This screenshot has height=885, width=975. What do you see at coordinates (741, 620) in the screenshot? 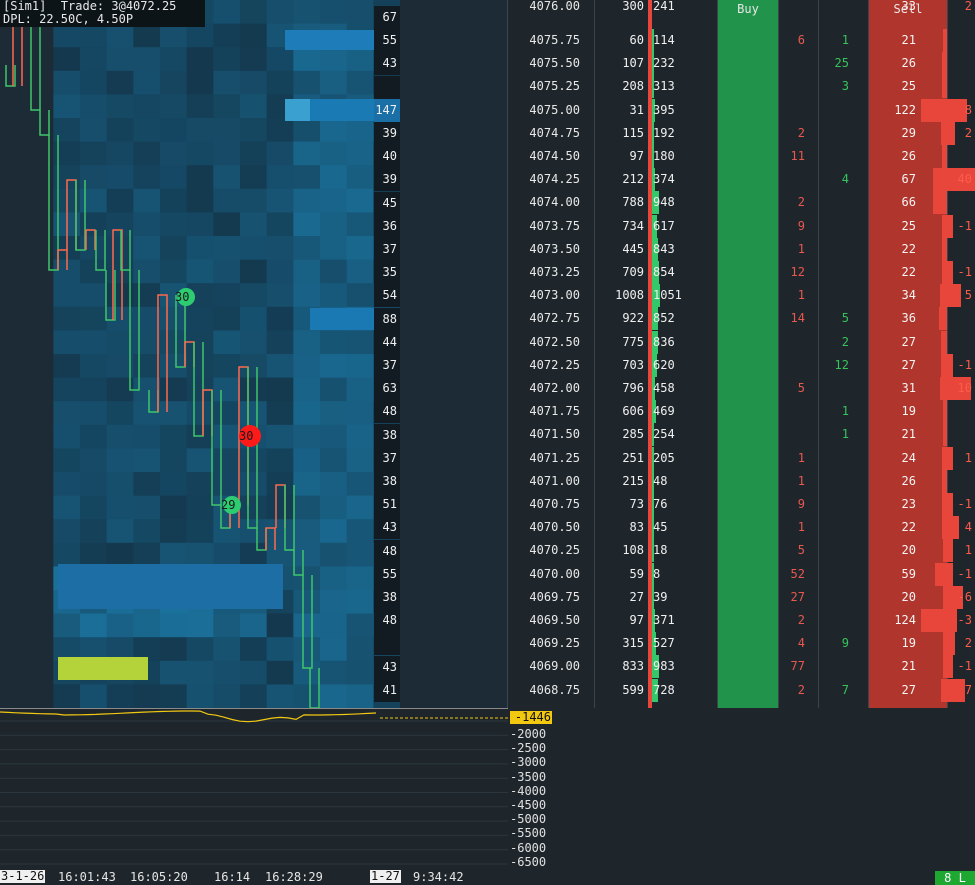
I see `ladder-row: 4069.50 97 371 2 124 -3` at bounding box center [741, 620].